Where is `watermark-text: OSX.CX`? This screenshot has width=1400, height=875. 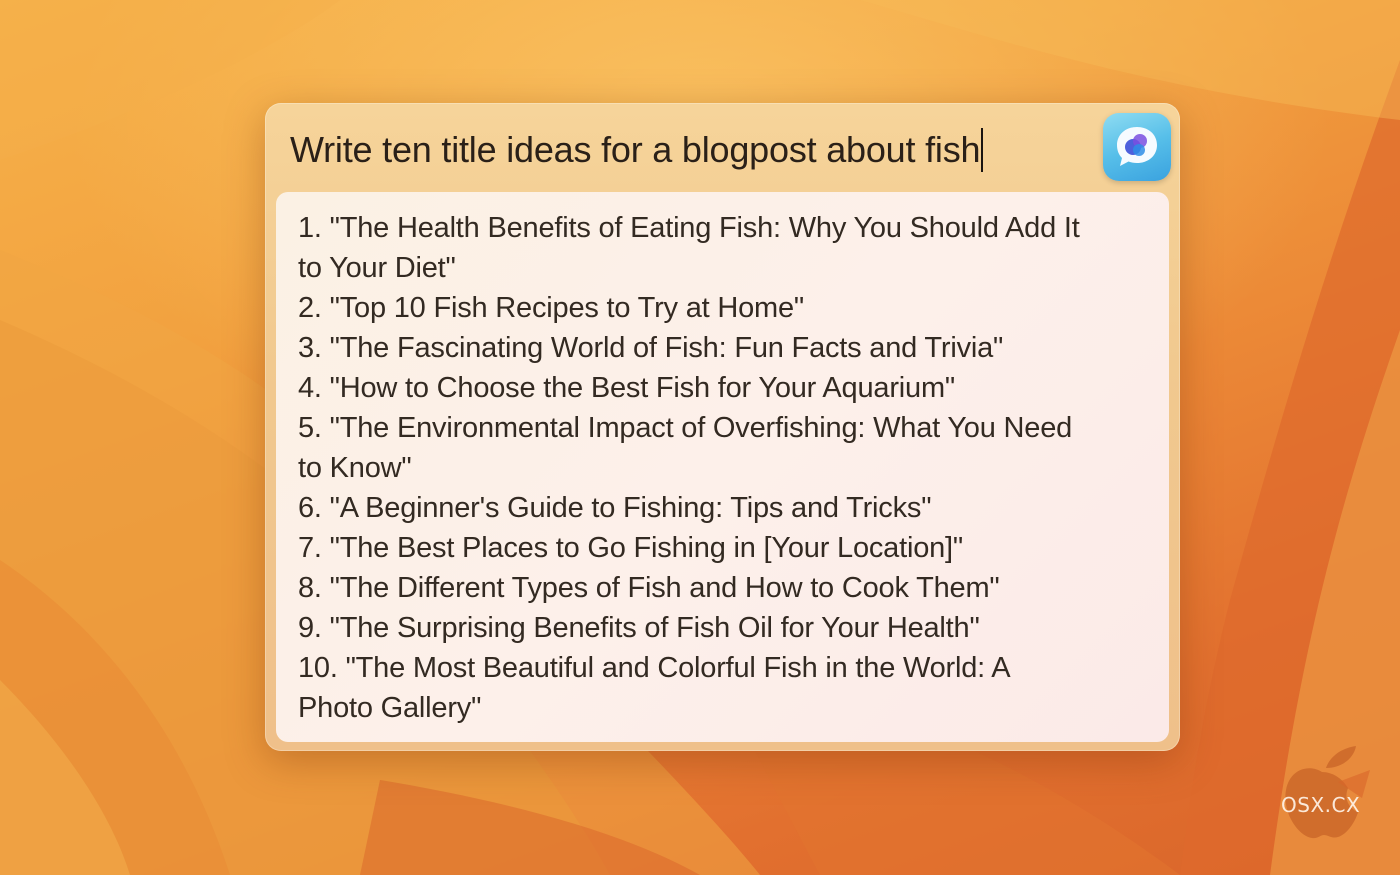 watermark-text: OSX.CX is located at coordinates (1321, 805).